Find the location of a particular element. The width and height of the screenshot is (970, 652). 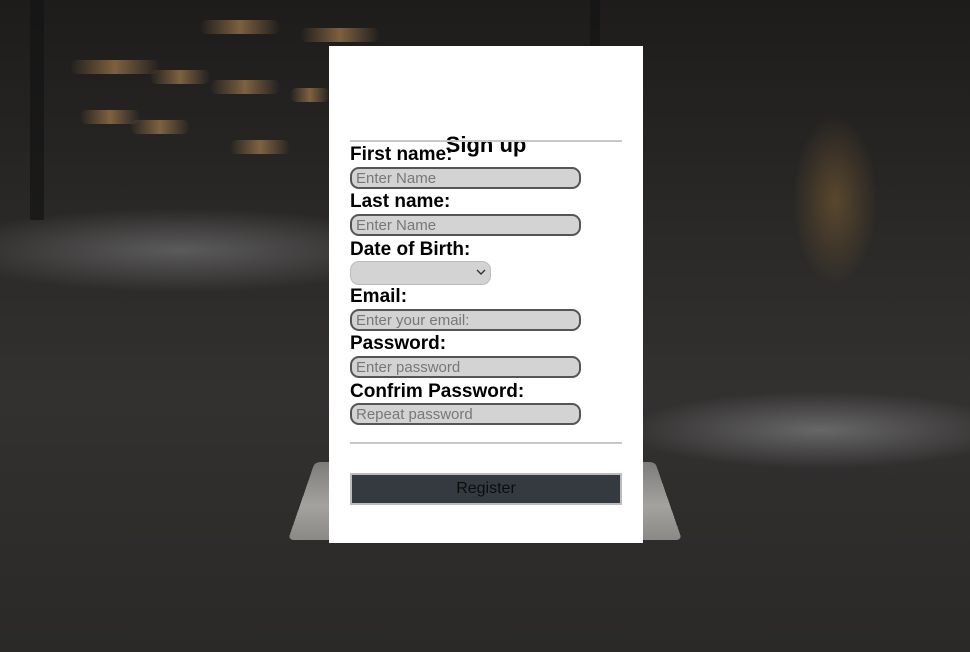

first-name-input is located at coordinates (465, 178).